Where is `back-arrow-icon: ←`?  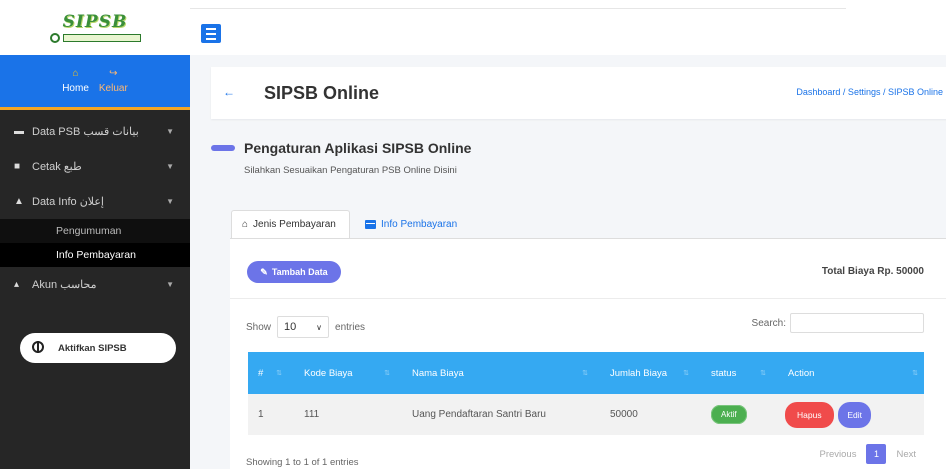
back-arrow-icon: ← is located at coordinates (229, 92).